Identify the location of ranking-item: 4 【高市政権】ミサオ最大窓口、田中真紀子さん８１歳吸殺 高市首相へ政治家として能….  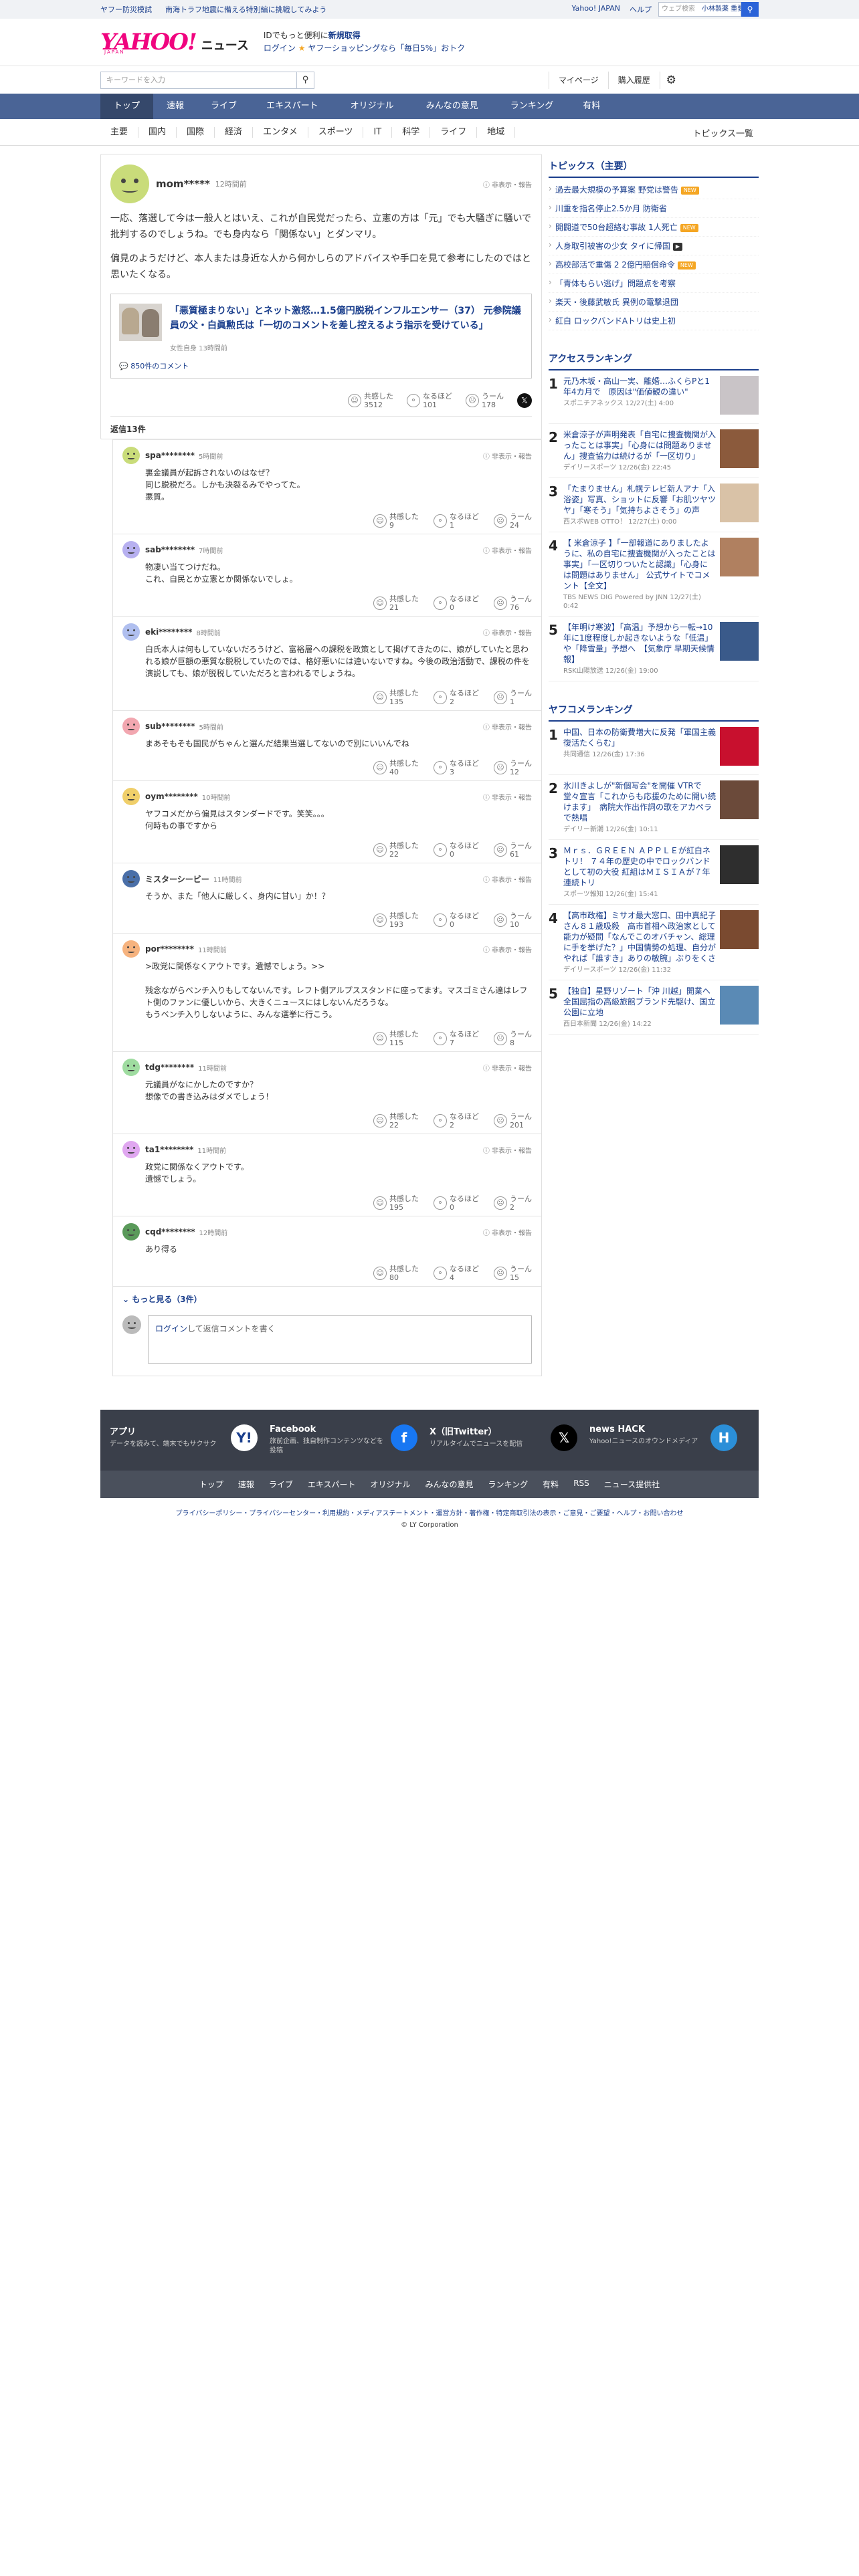
(654, 942).